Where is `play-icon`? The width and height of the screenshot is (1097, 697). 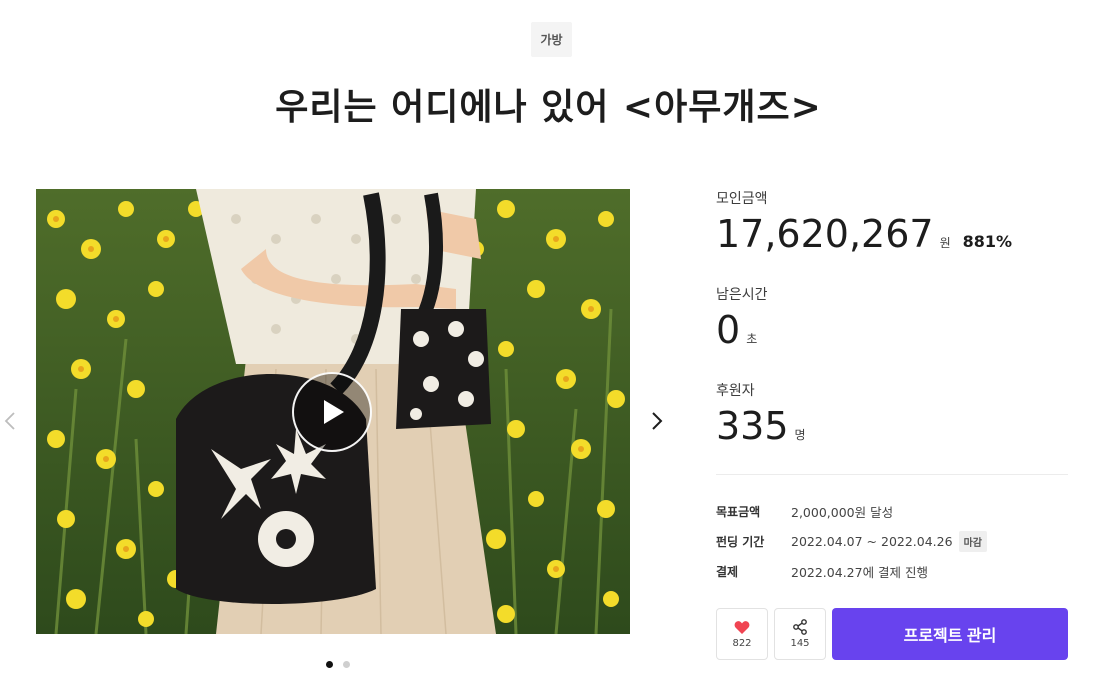 play-icon is located at coordinates (332, 412).